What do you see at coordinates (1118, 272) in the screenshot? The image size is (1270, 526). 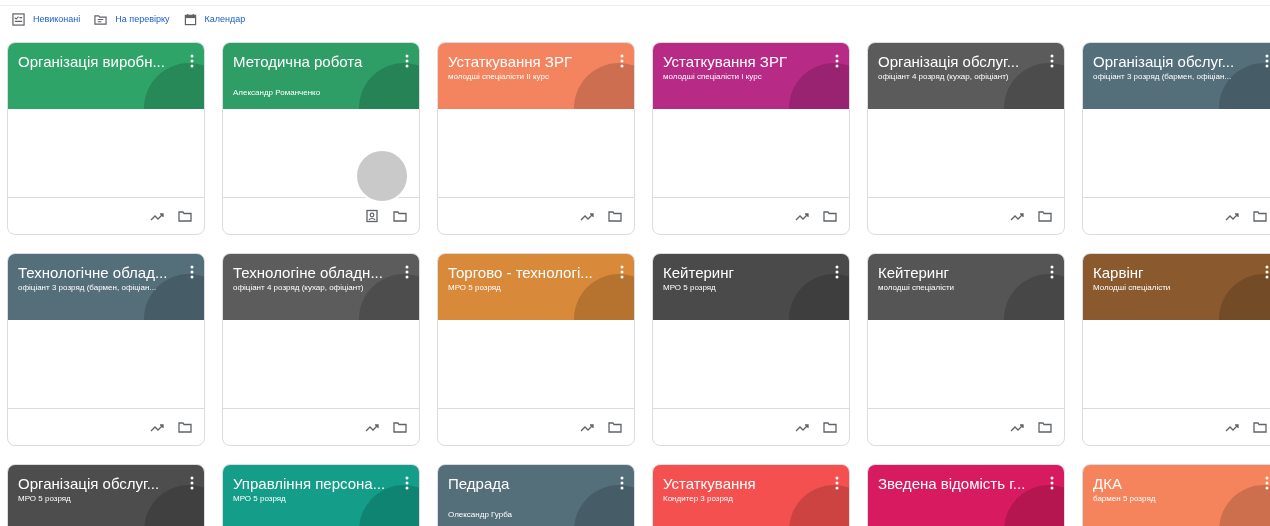 I see `class-title: Карвінг` at bounding box center [1118, 272].